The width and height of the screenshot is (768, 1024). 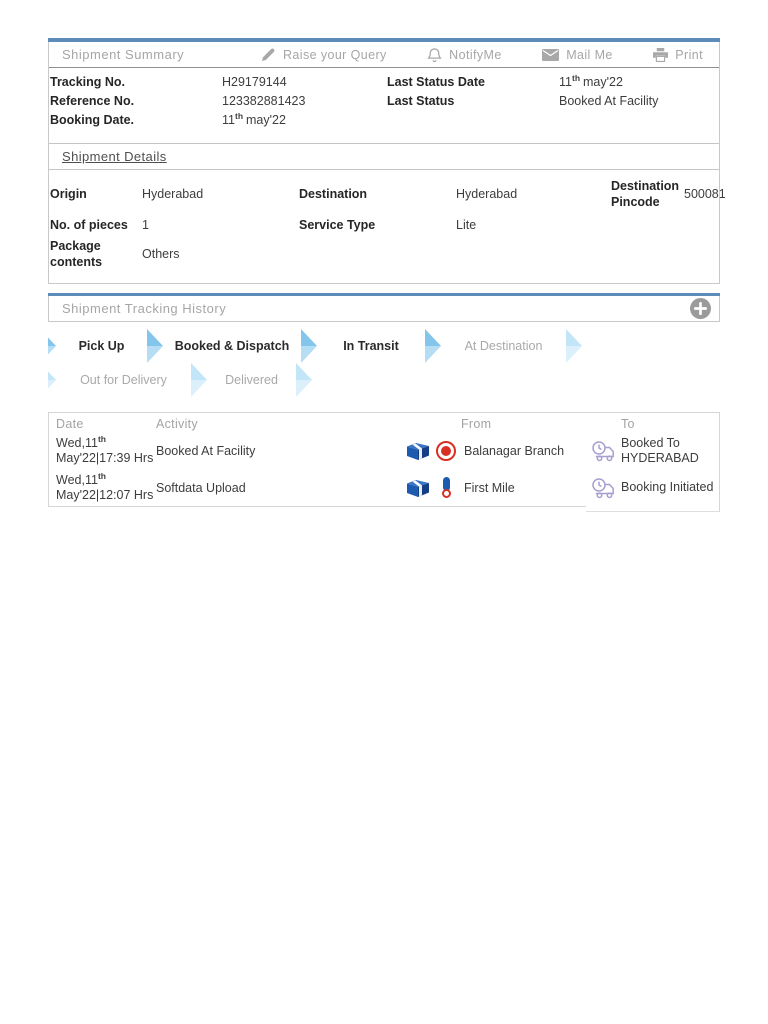 What do you see at coordinates (421, 101) in the screenshot?
I see `last-status-label: Last Status` at bounding box center [421, 101].